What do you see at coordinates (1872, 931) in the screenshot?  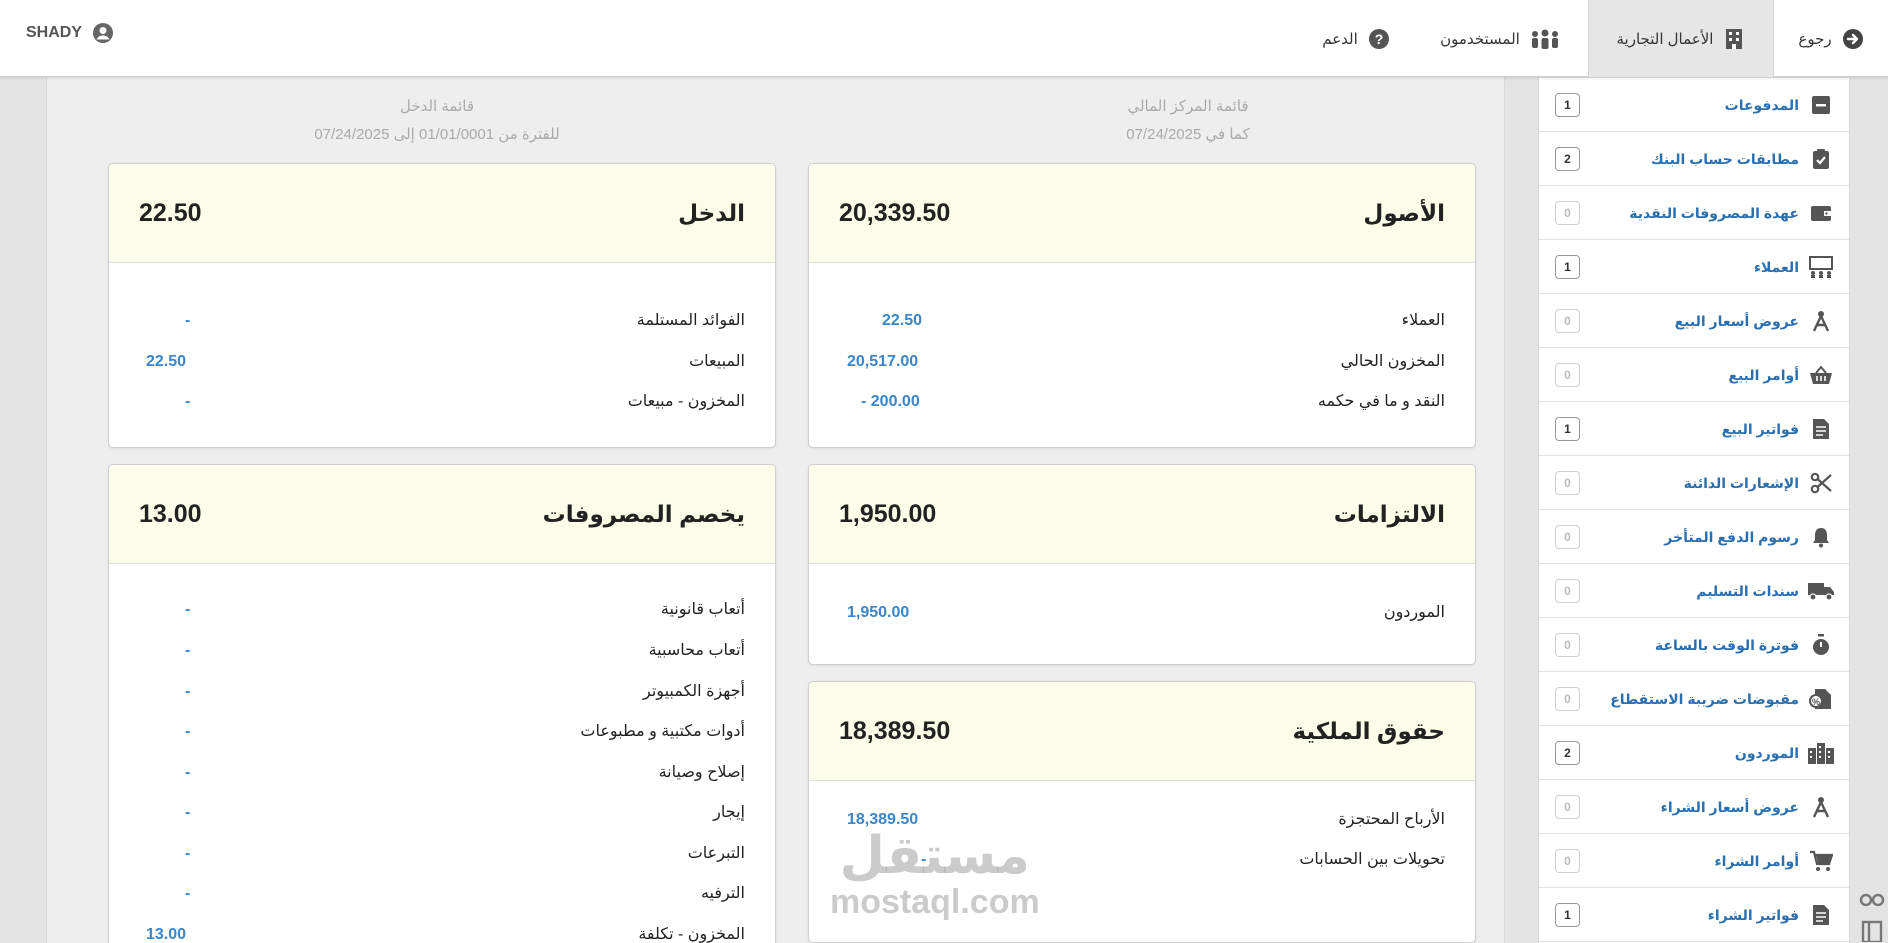 I see `book-icon` at bounding box center [1872, 931].